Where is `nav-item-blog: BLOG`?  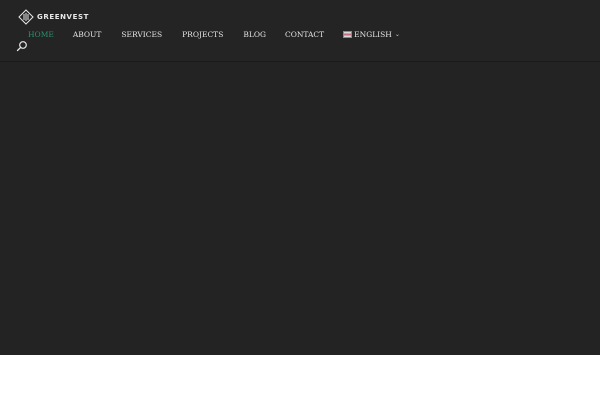 nav-item-blog: BLOG is located at coordinates (254, 34).